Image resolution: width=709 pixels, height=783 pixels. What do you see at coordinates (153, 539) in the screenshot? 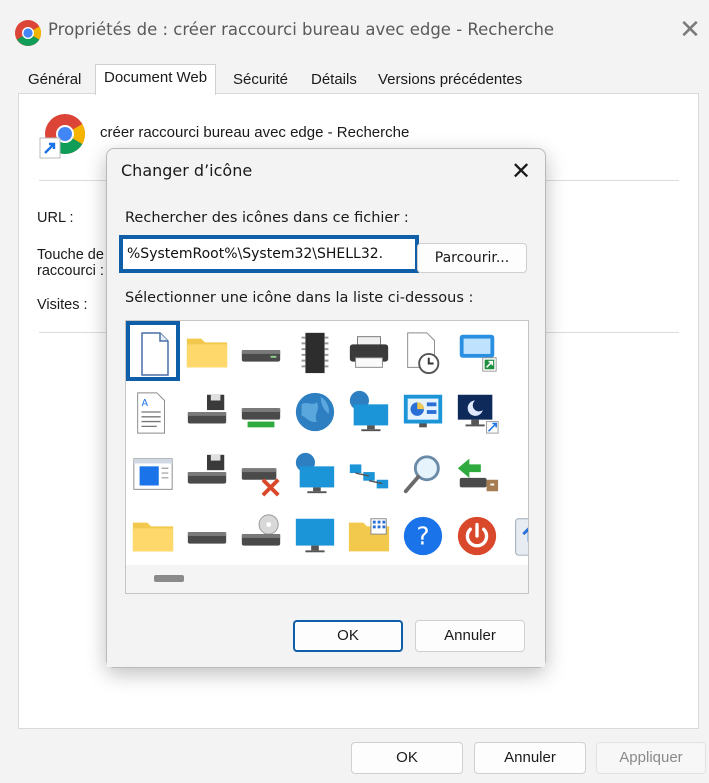
I see `folder-alt-icon` at bounding box center [153, 539].